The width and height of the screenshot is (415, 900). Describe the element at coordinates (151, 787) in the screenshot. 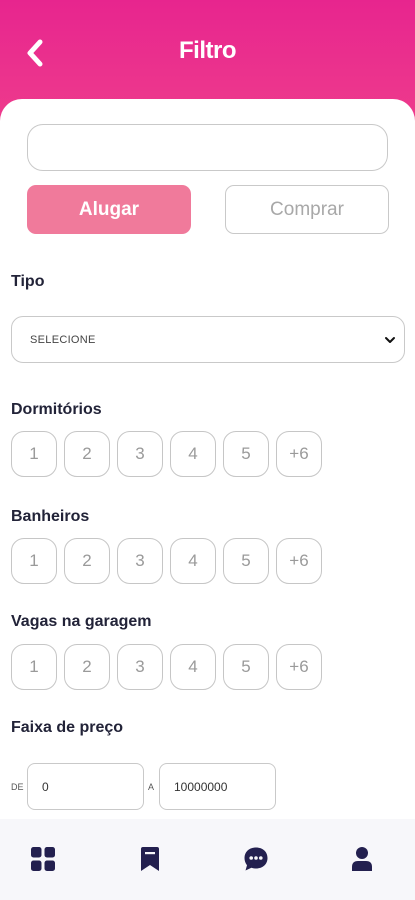

I see `price-to-prefix: A` at that location.